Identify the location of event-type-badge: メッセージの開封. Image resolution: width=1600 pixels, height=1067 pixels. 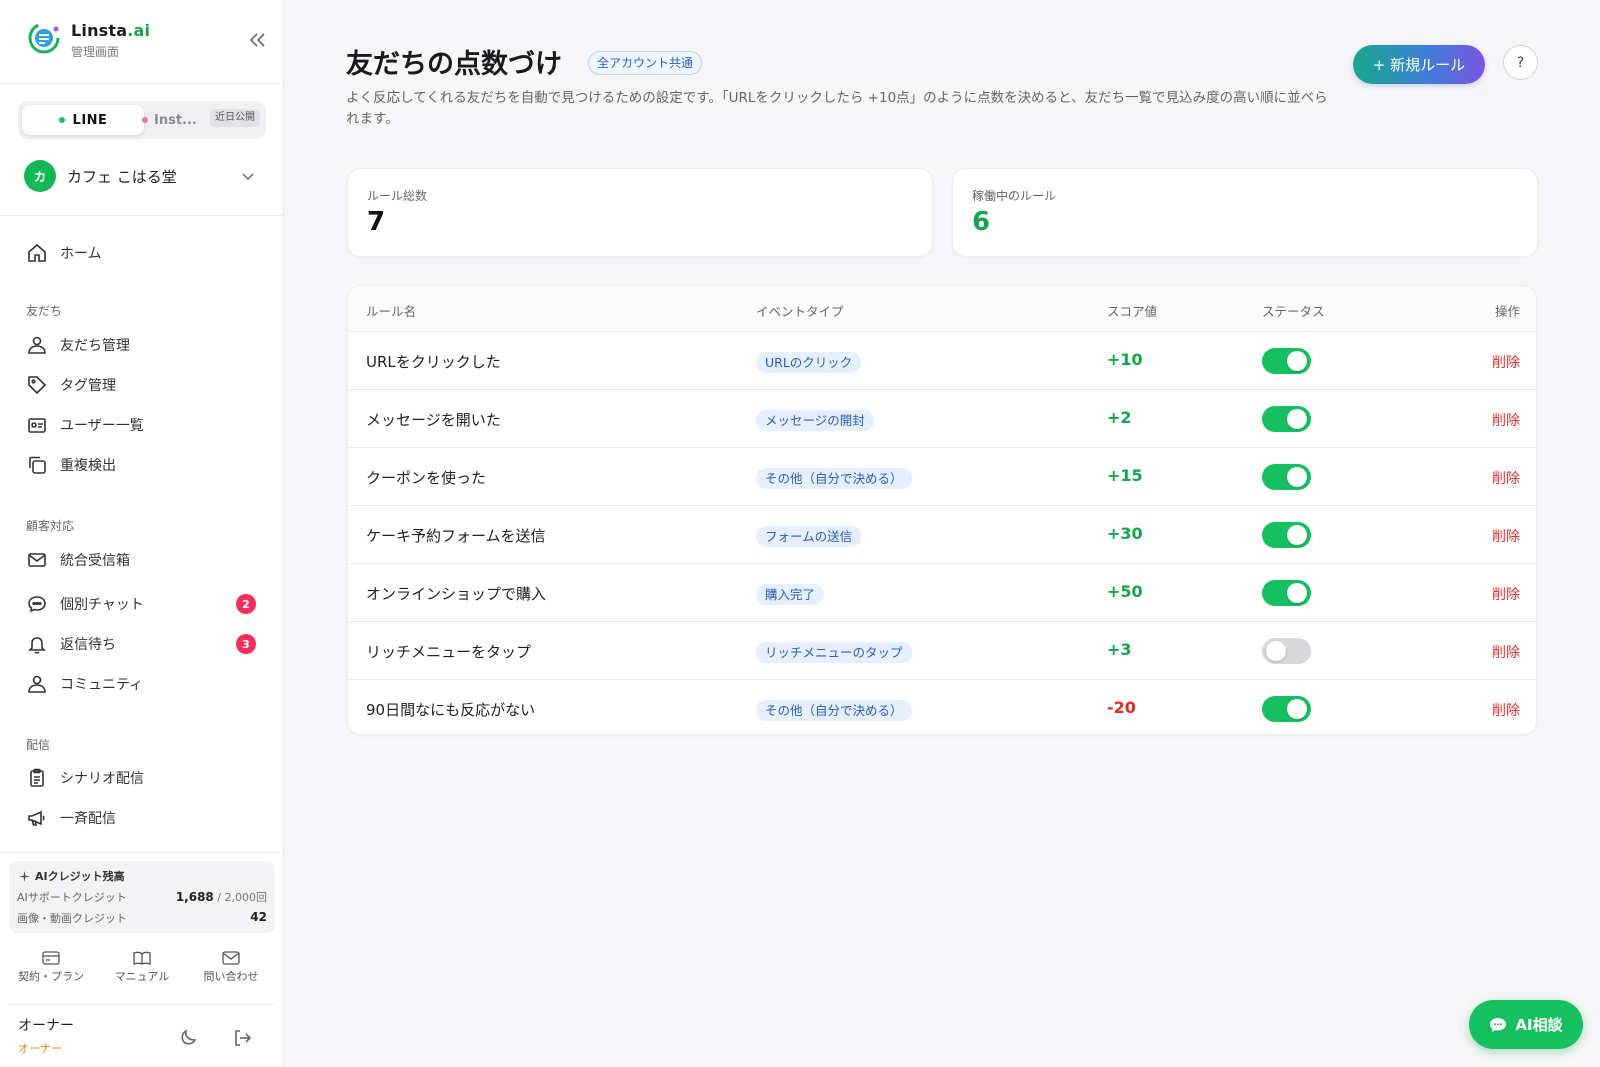
(815, 420).